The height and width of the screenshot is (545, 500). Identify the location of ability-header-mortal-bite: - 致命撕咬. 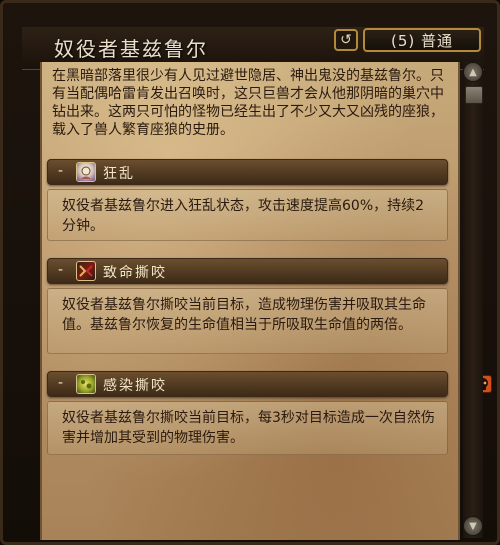
(247, 271).